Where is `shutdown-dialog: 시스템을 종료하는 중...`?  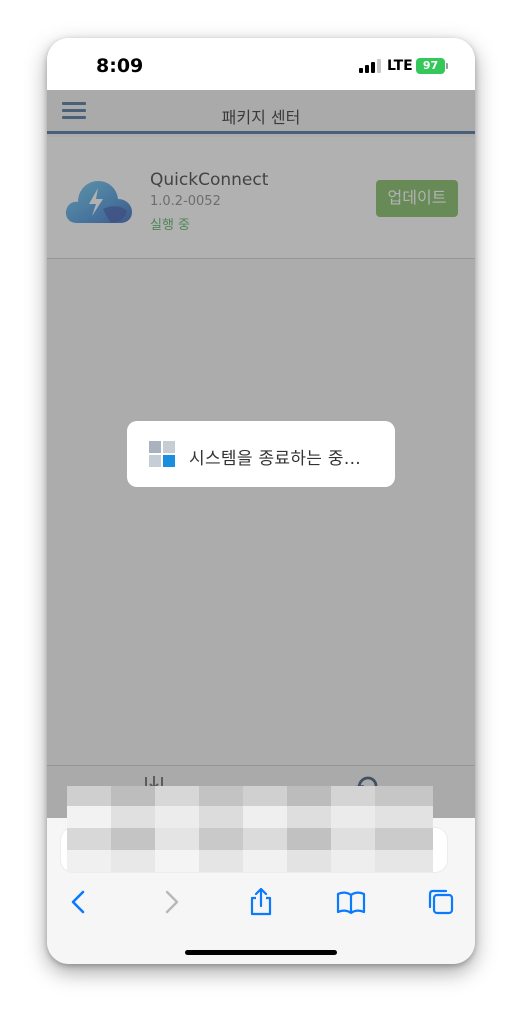 shutdown-dialog: 시스템을 종료하는 중... is located at coordinates (261, 454).